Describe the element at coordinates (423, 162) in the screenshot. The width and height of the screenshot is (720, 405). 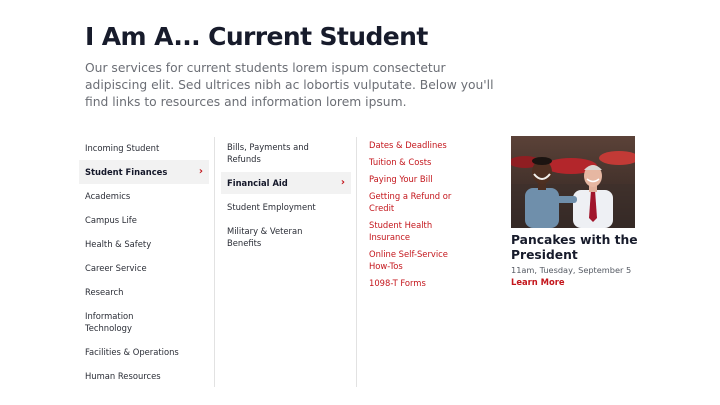
I see `link-tuition-costs: Tuition & Costs` at that location.